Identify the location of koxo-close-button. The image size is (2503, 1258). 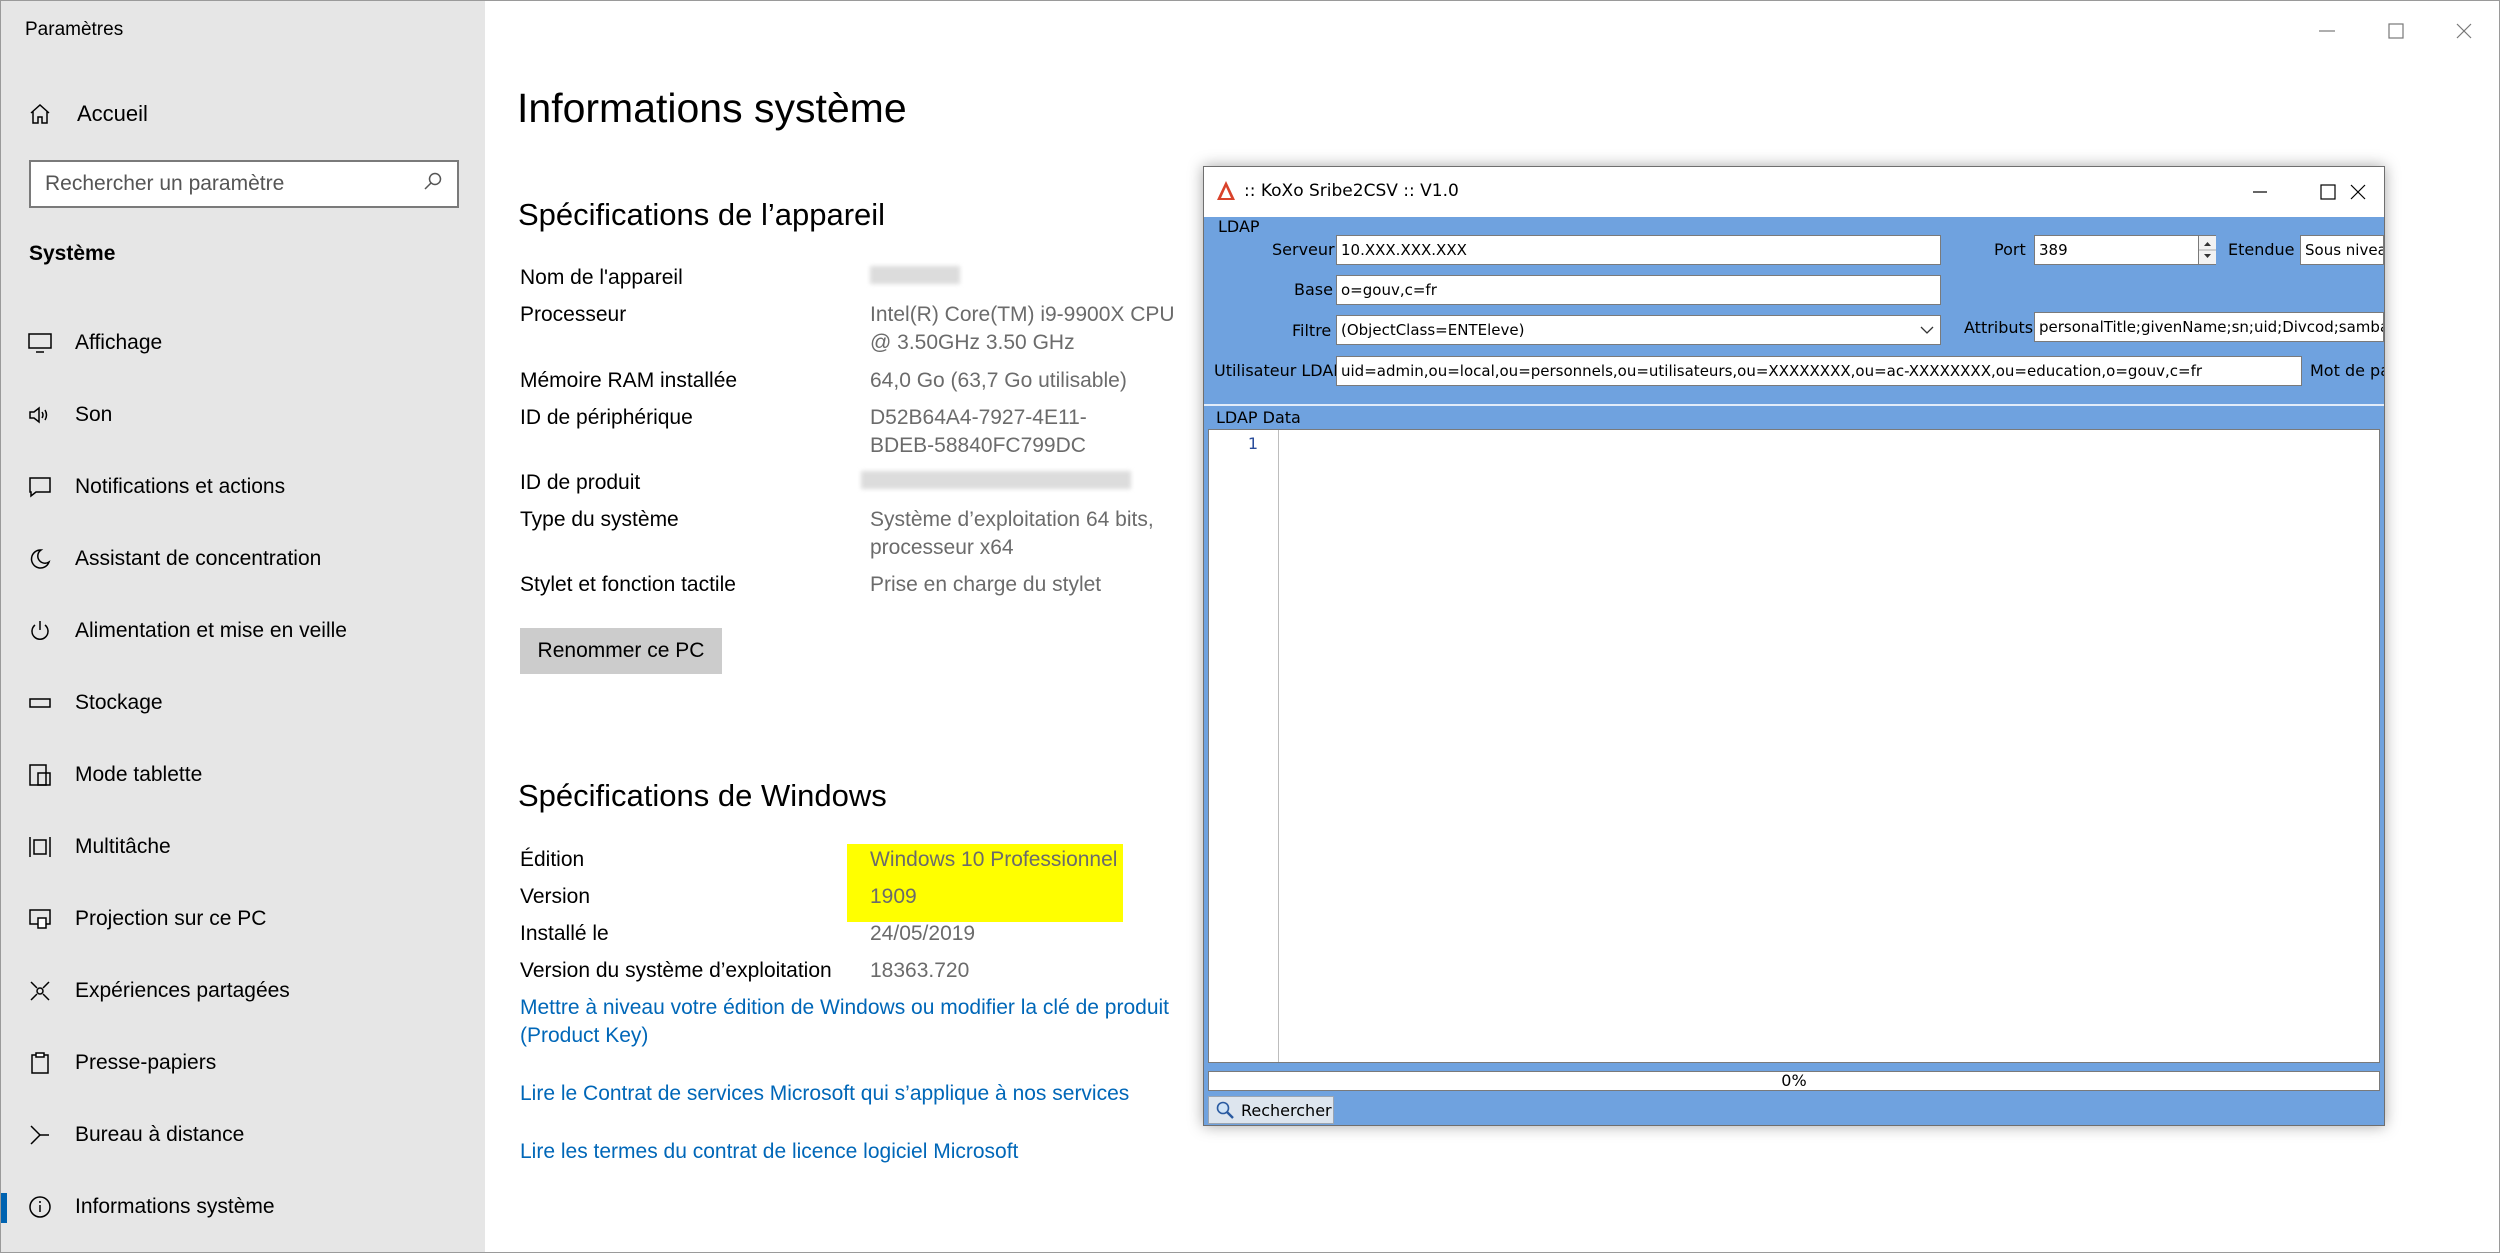
(2358, 192).